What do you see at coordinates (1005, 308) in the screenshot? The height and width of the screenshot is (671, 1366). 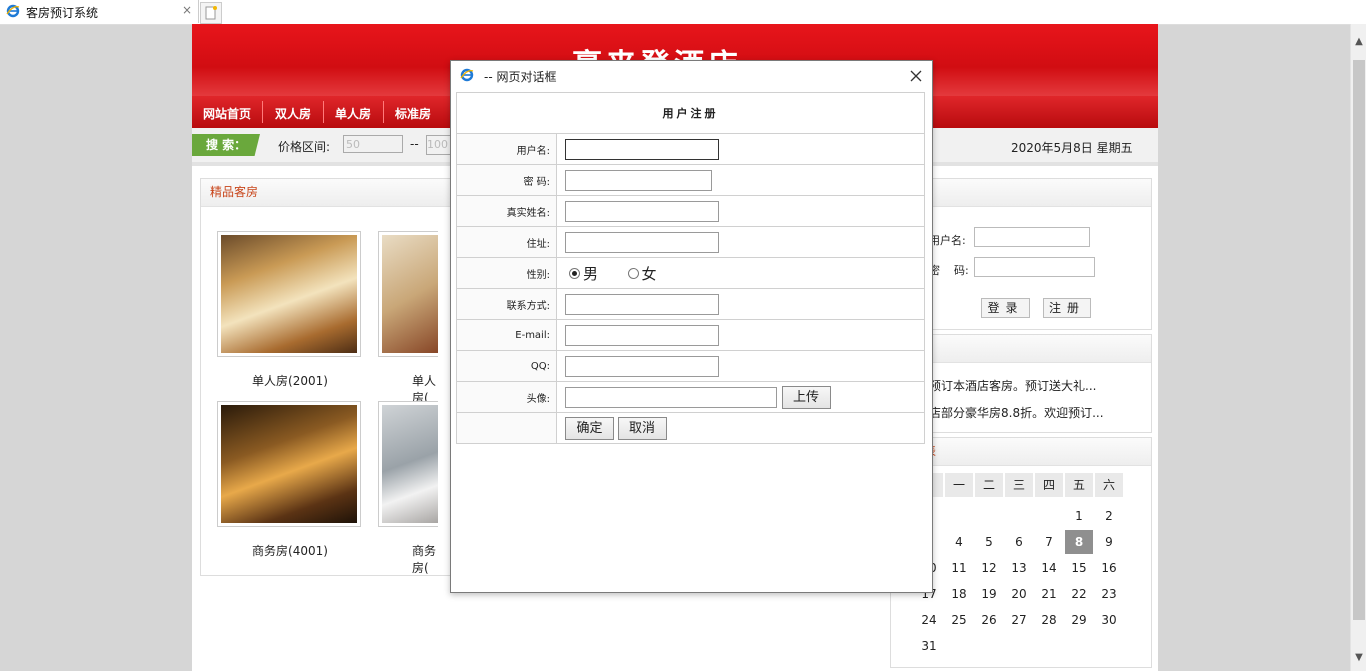 I see `login-button: 登录` at bounding box center [1005, 308].